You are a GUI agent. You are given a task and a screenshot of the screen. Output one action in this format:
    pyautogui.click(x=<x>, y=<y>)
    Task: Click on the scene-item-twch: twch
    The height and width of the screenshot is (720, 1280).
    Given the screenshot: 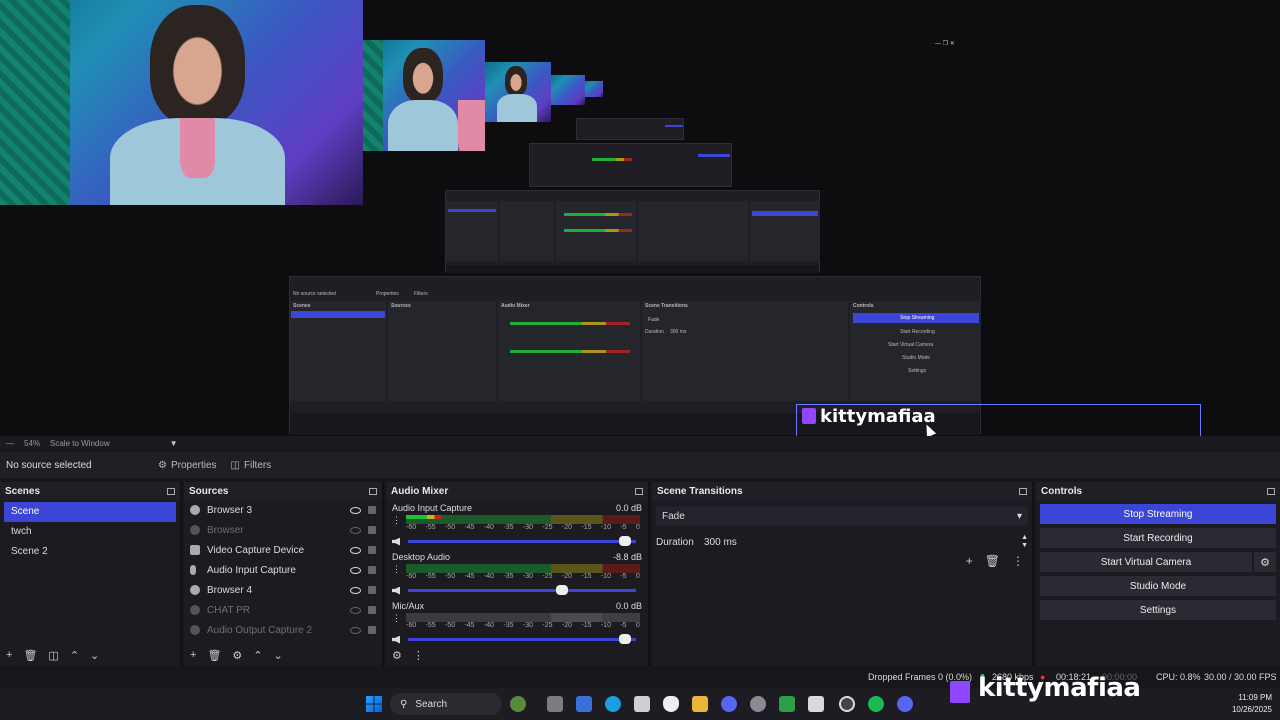 What is the action you would take?
    pyautogui.click(x=90, y=532)
    